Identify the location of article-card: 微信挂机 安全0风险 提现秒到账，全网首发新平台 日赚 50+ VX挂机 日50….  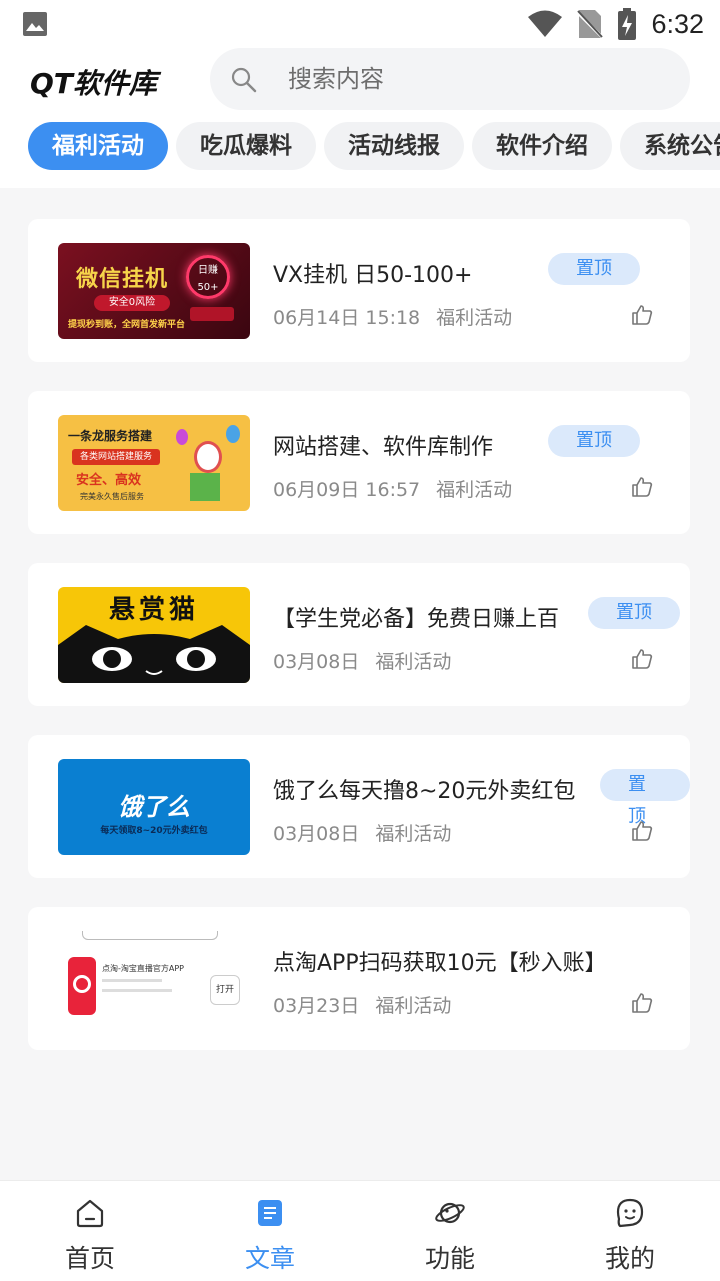
(359, 290).